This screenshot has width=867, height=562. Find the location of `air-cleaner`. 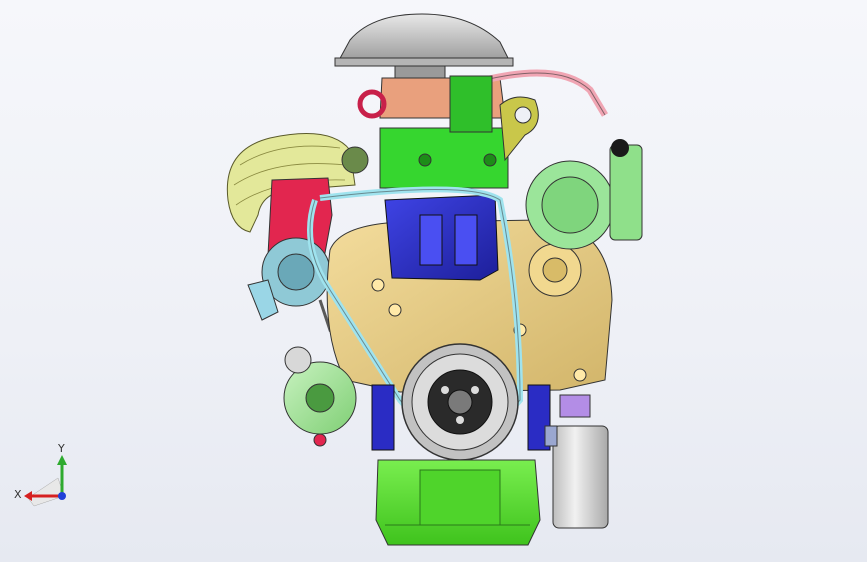

air-cleaner is located at coordinates (424, 47).